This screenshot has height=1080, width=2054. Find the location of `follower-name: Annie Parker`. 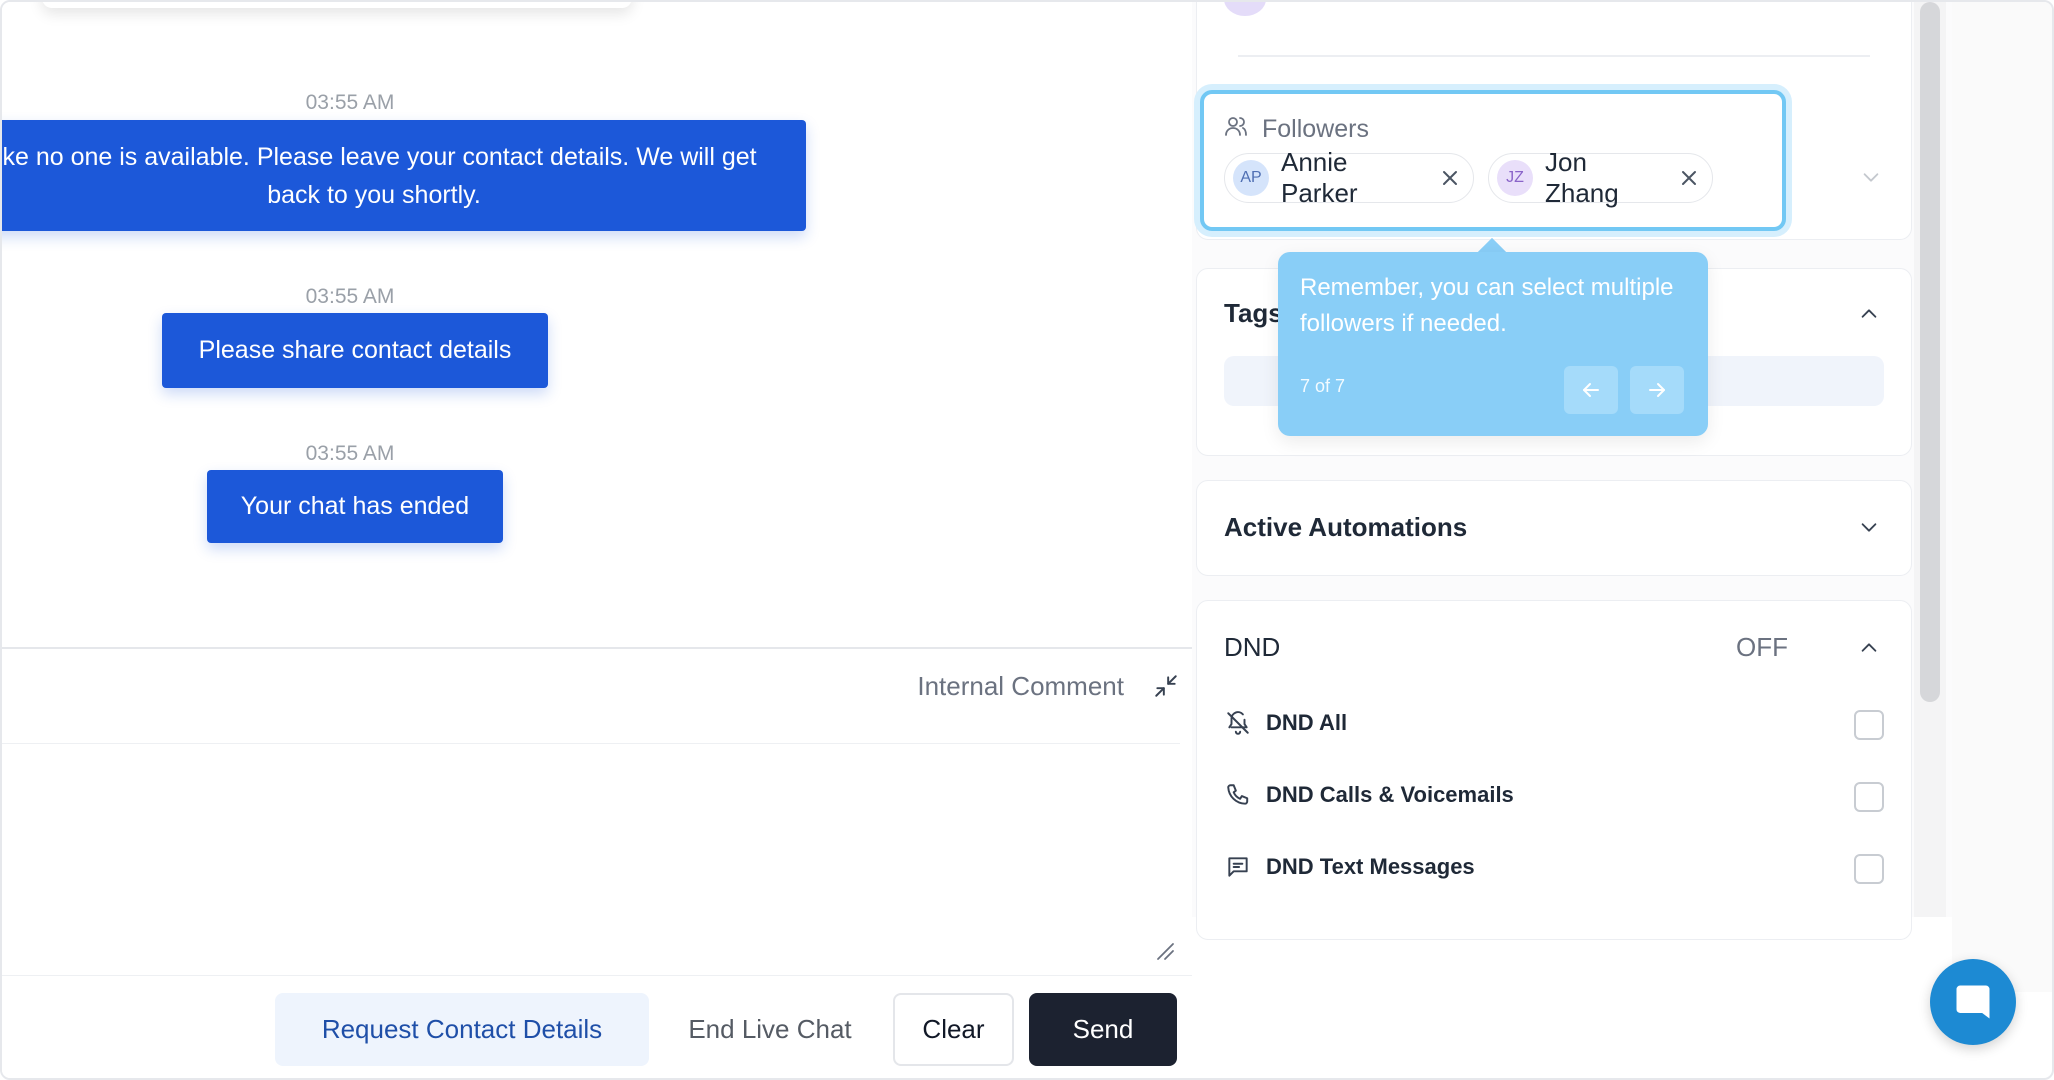

follower-name: Annie Parker is located at coordinates (1319, 177).